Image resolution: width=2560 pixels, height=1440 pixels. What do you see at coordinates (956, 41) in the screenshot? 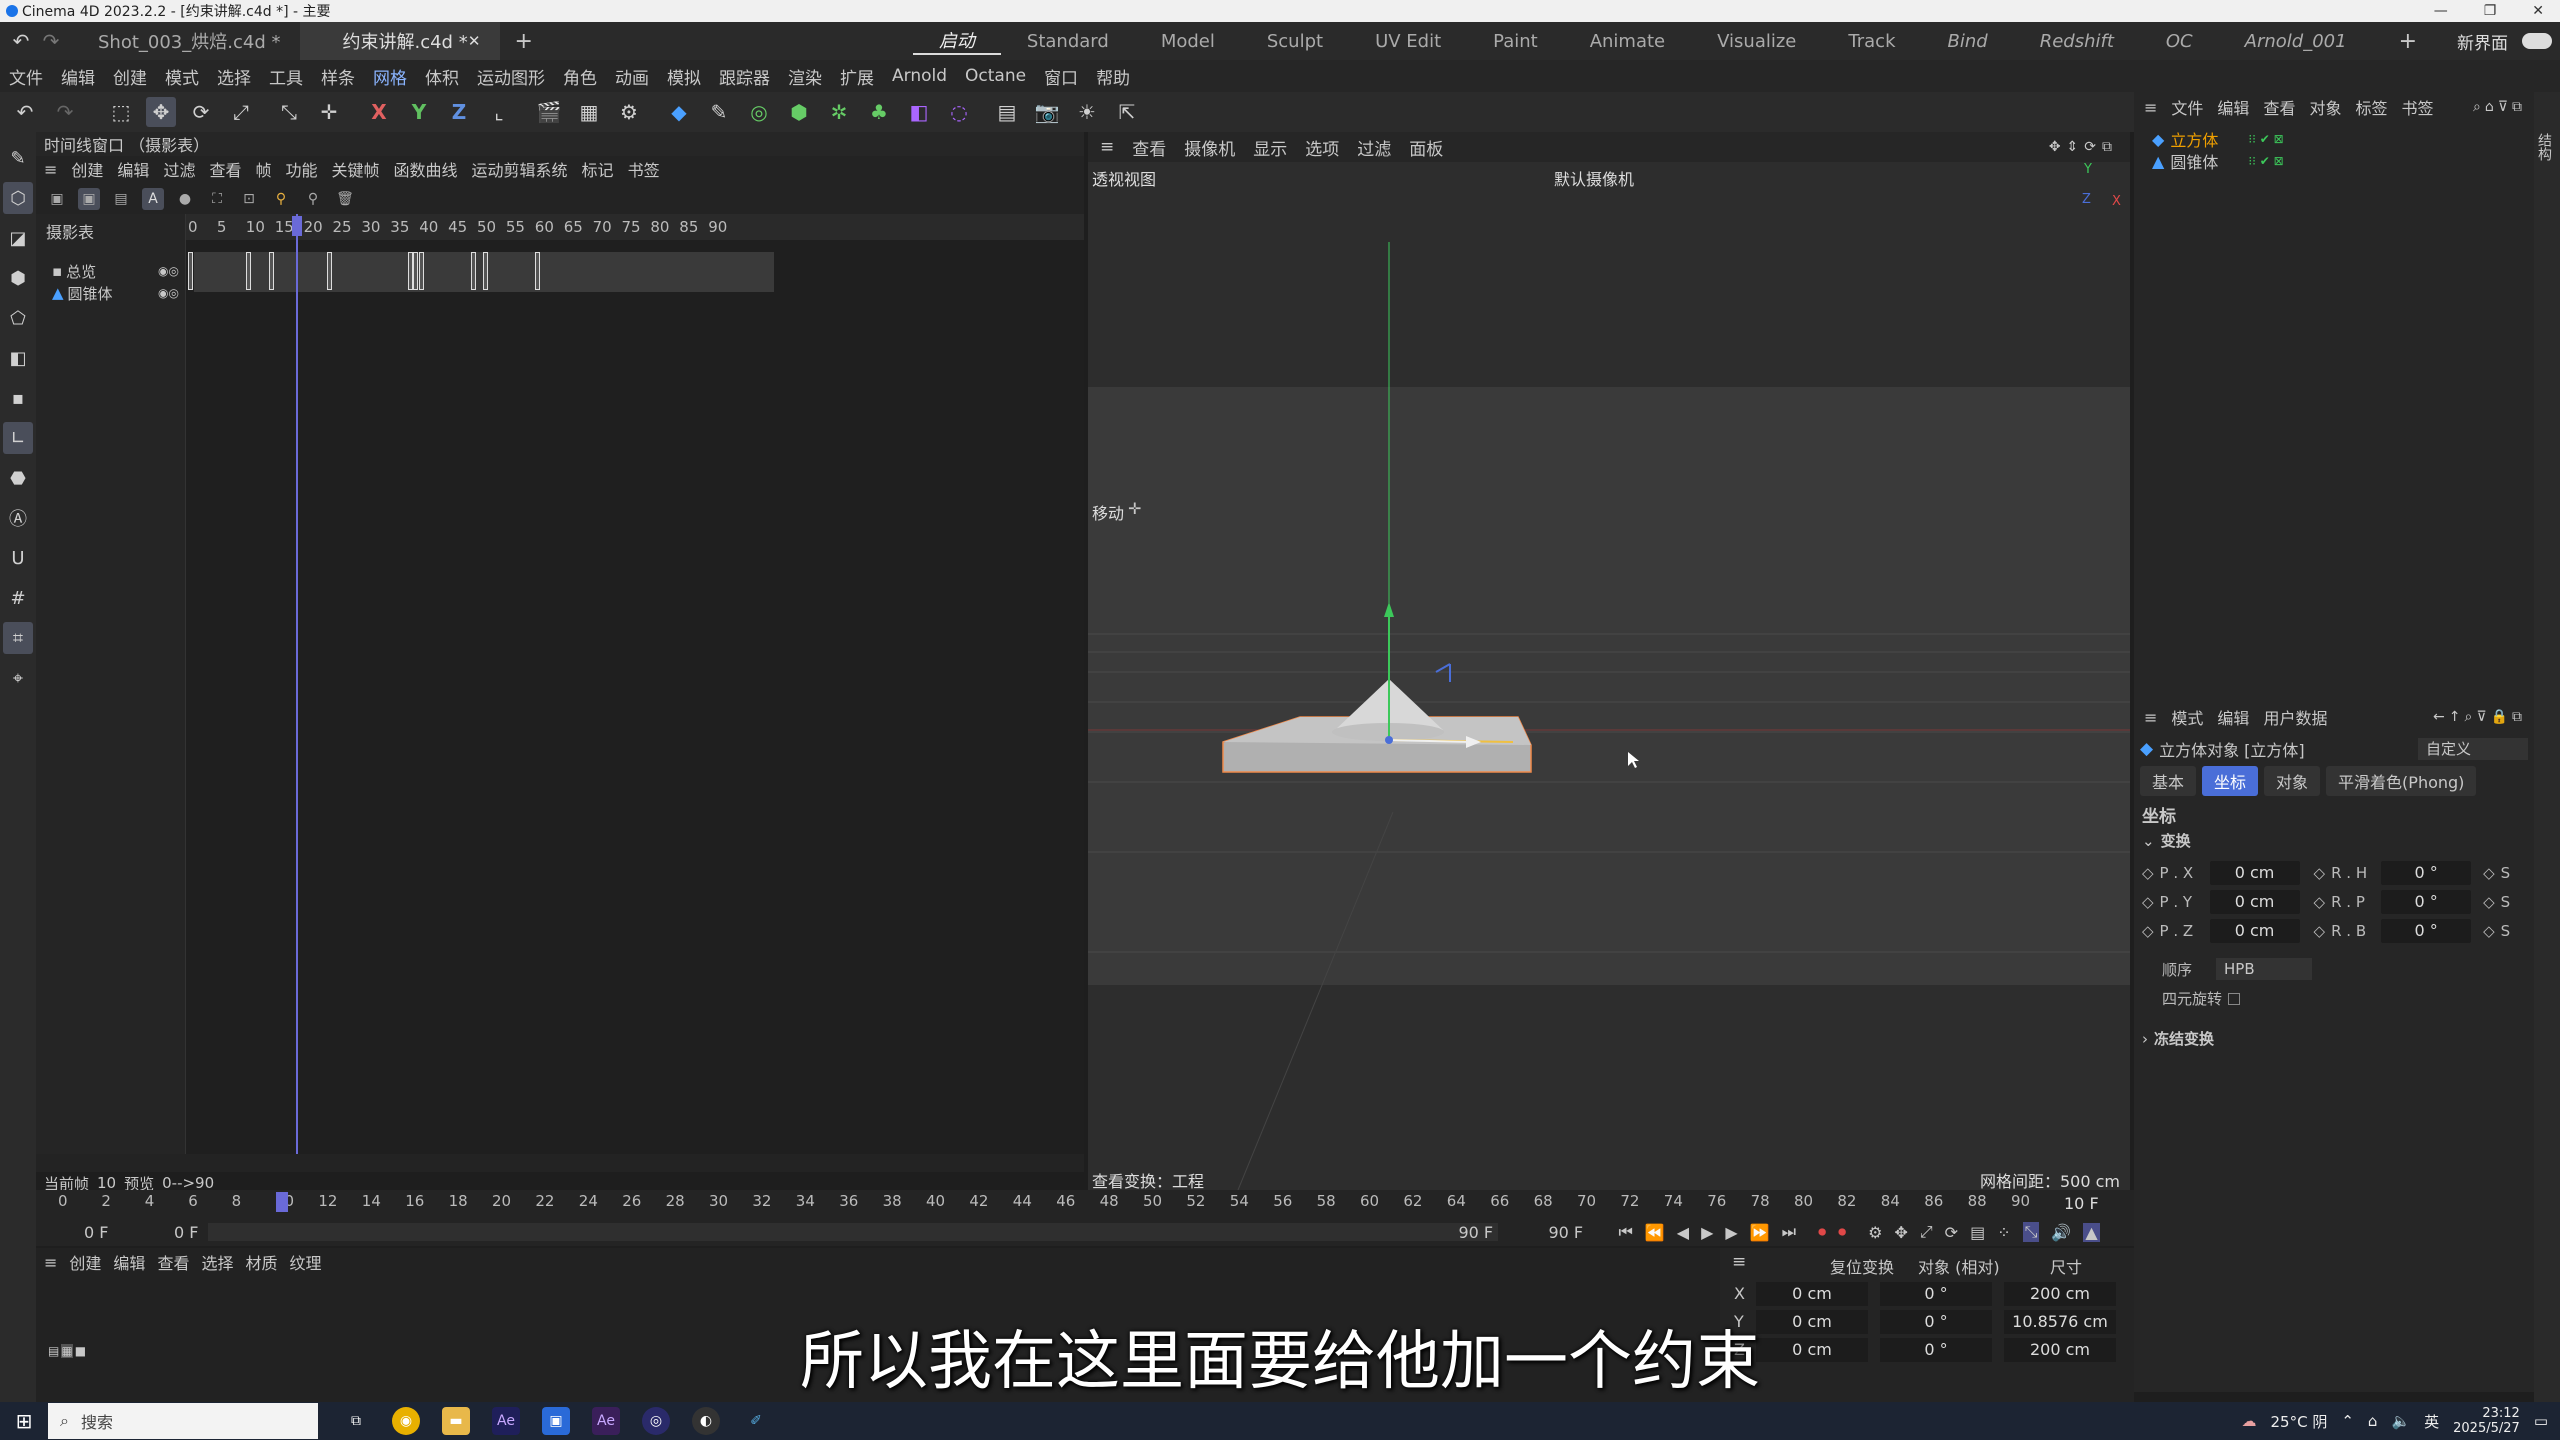
I see `layout-tab: 启动` at bounding box center [956, 41].